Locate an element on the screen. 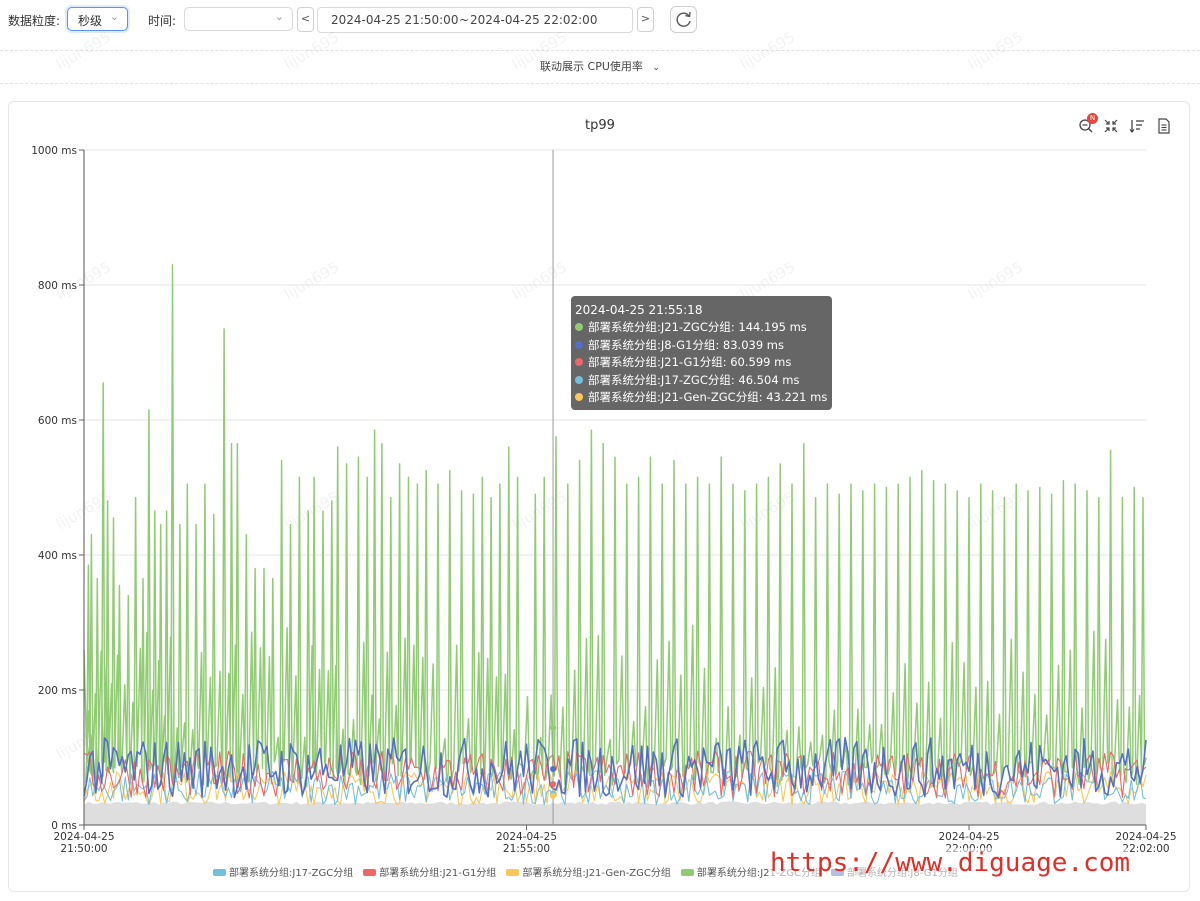  legend-label: 部署系统分组:J17-ZGC分组 is located at coordinates (291, 873).